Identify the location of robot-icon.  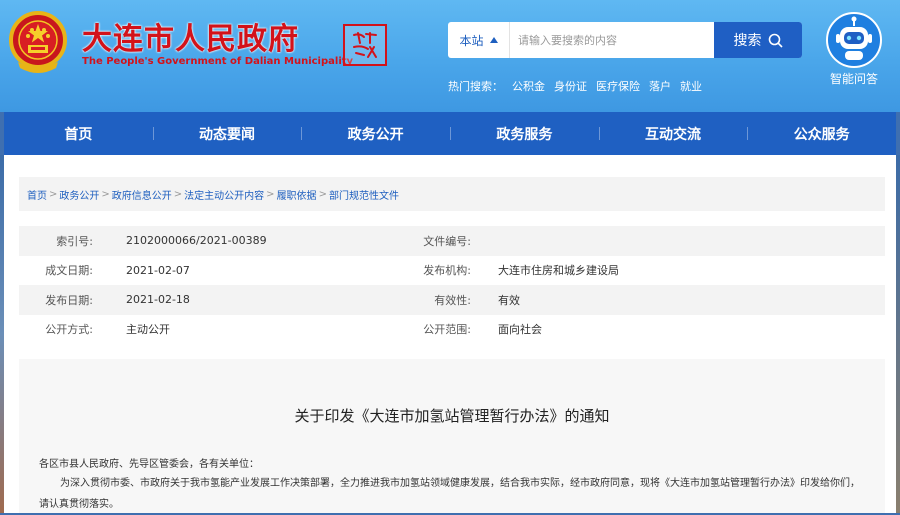
(854, 40).